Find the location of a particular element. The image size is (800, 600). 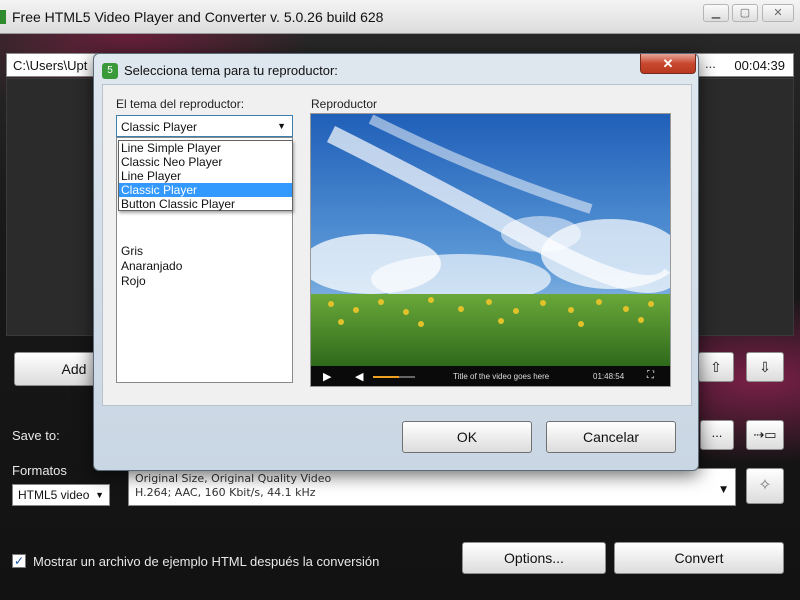

theme-label: El tema del reproductor: is located at coordinates (180, 104).